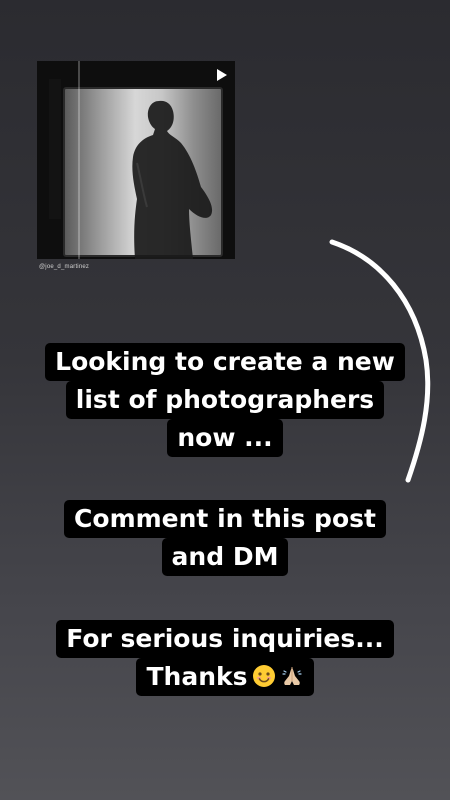  Describe the element at coordinates (225, 362) in the screenshot. I see `text-line: Looking to create a new` at that location.